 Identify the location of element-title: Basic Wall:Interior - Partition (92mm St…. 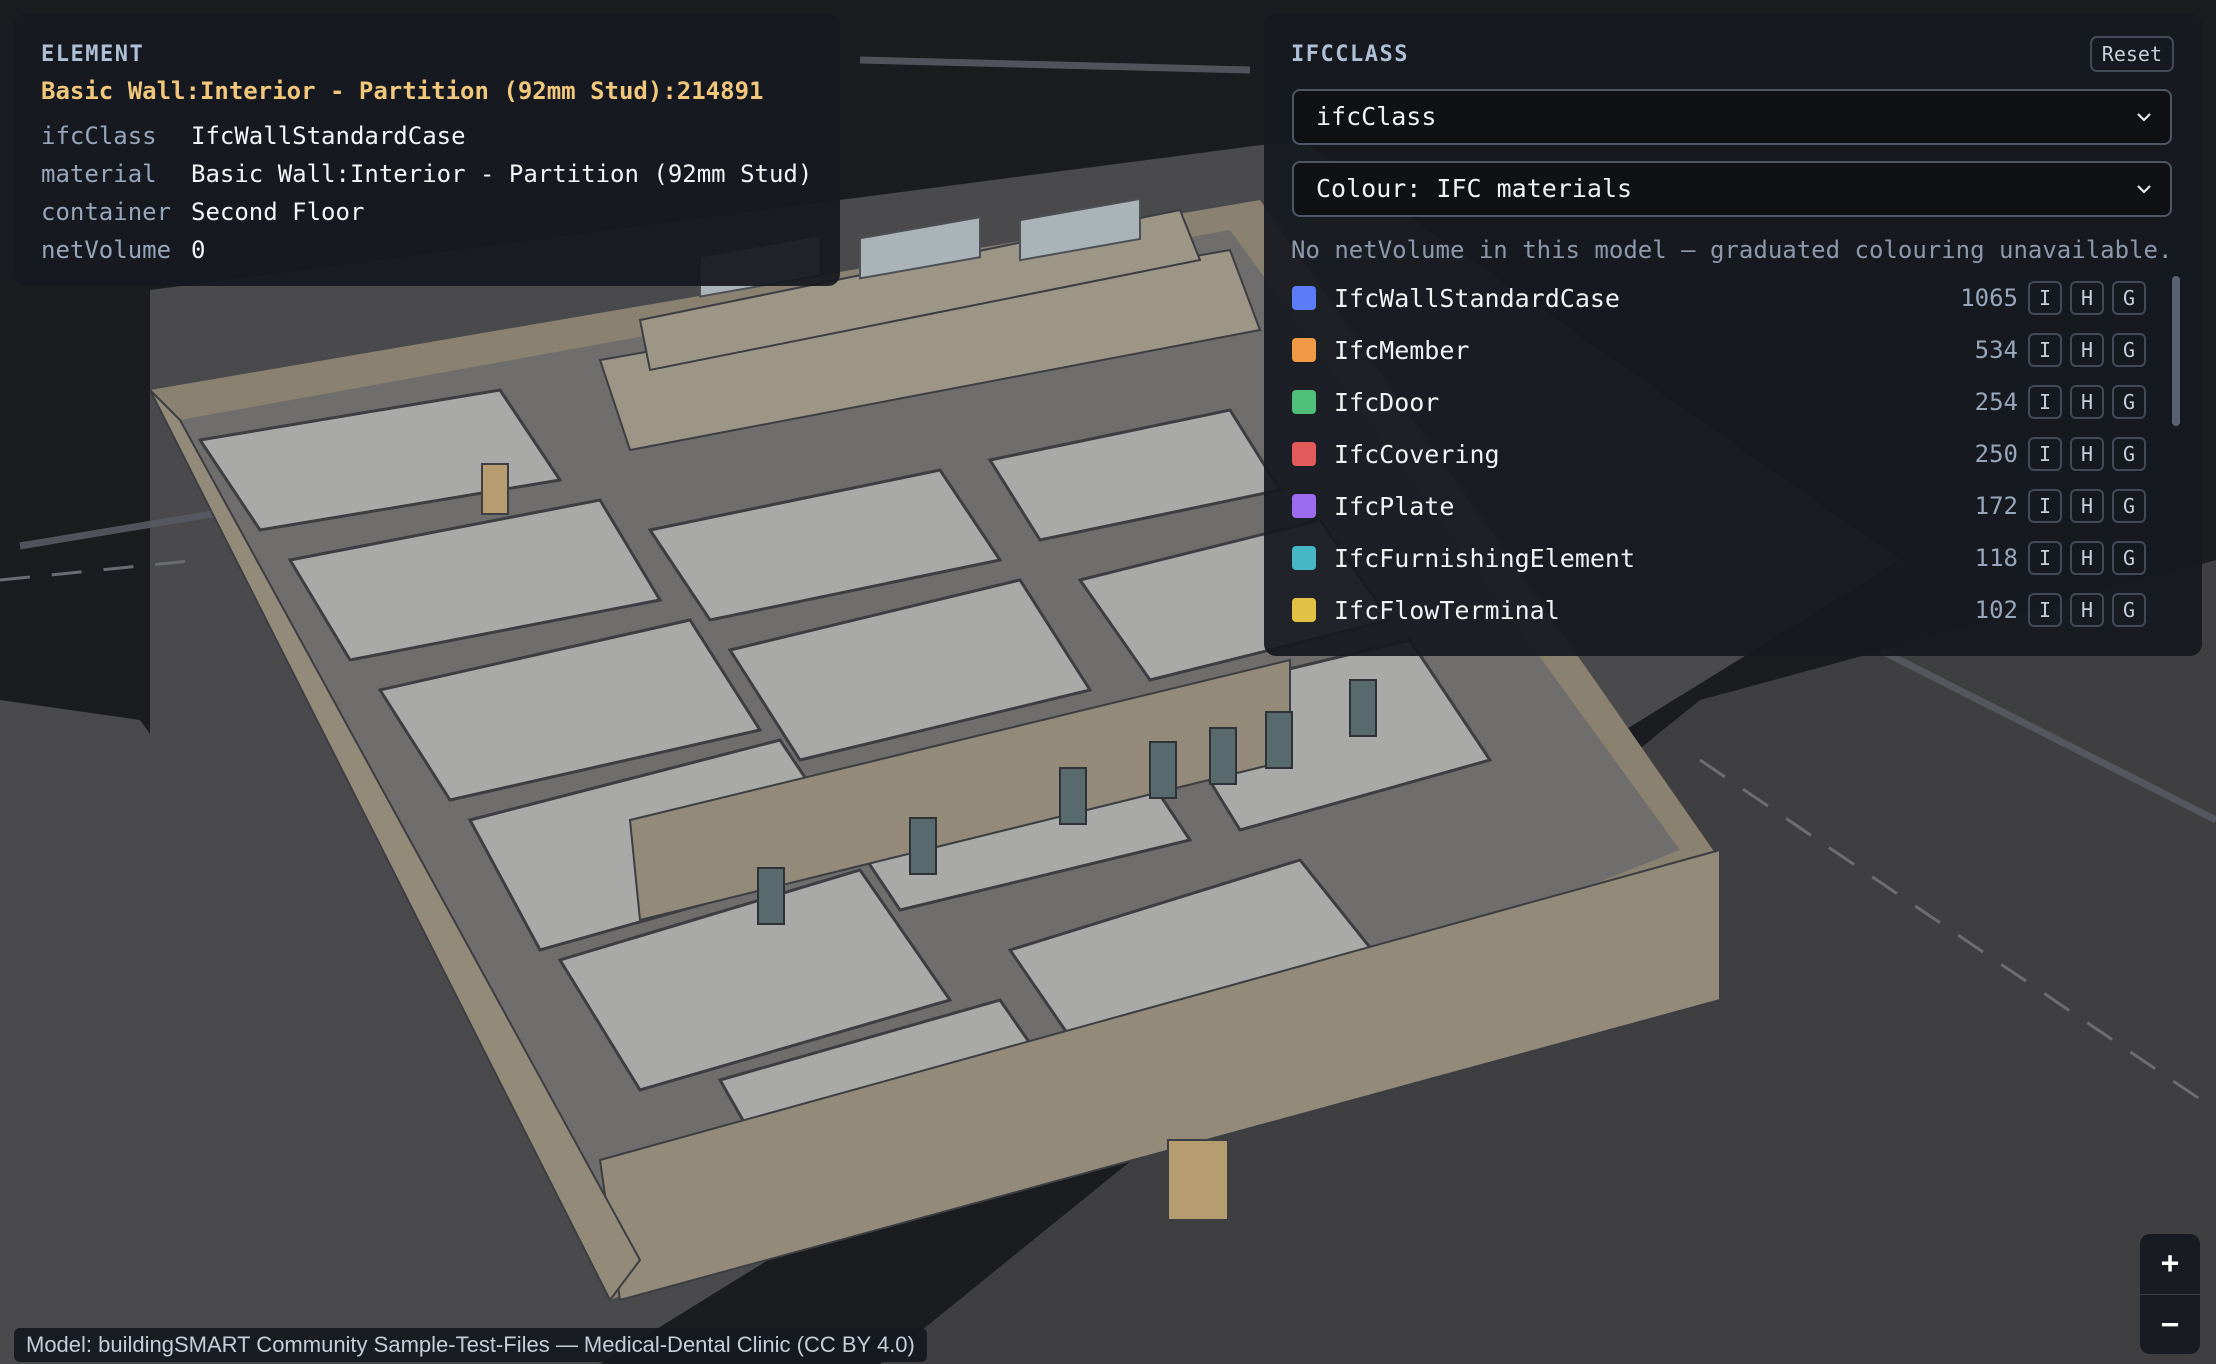
(402, 91).